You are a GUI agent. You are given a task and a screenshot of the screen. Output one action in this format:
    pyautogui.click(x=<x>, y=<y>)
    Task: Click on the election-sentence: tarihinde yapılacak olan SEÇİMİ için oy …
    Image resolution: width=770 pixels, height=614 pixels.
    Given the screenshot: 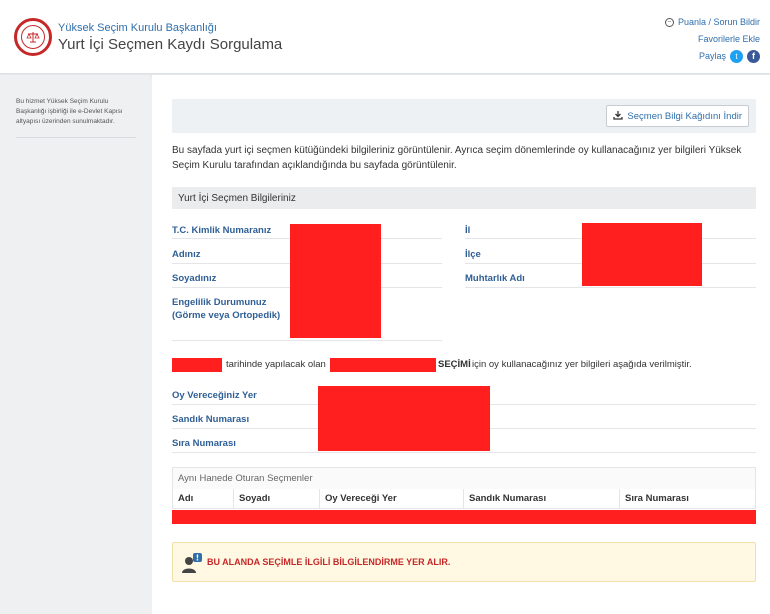 What is the action you would take?
    pyautogui.click(x=464, y=366)
    